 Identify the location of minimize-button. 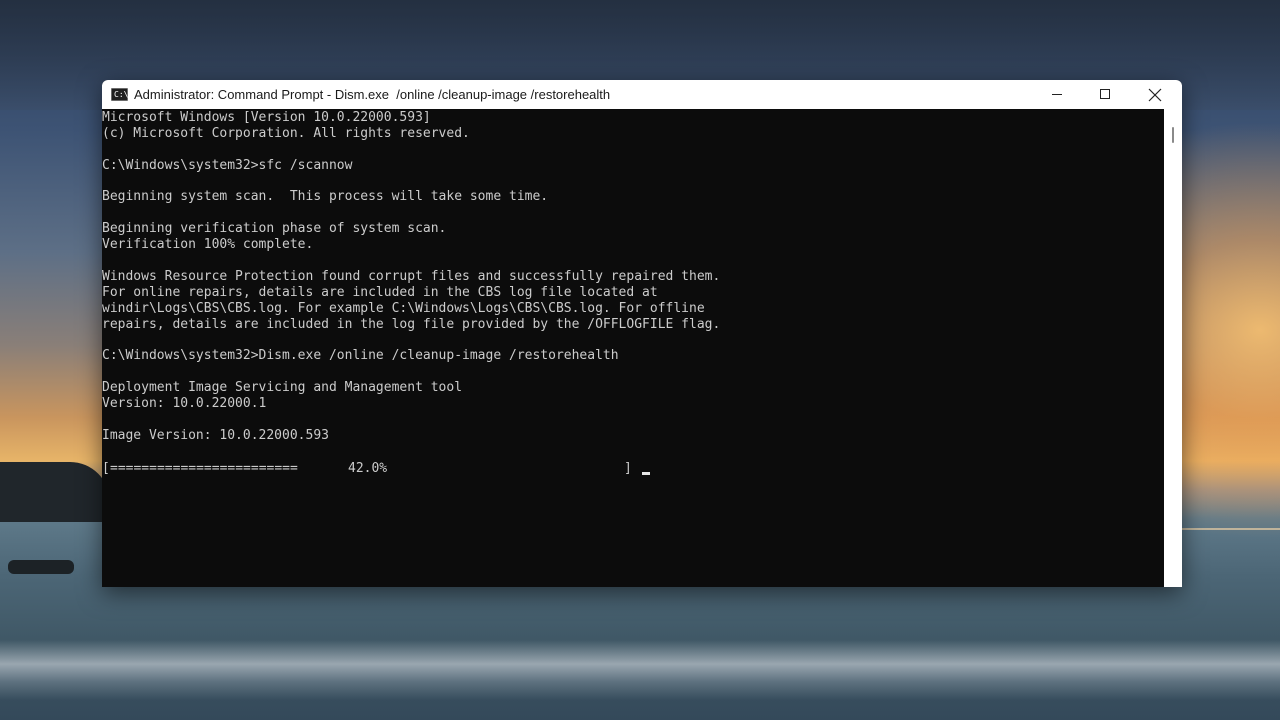
(1057, 94).